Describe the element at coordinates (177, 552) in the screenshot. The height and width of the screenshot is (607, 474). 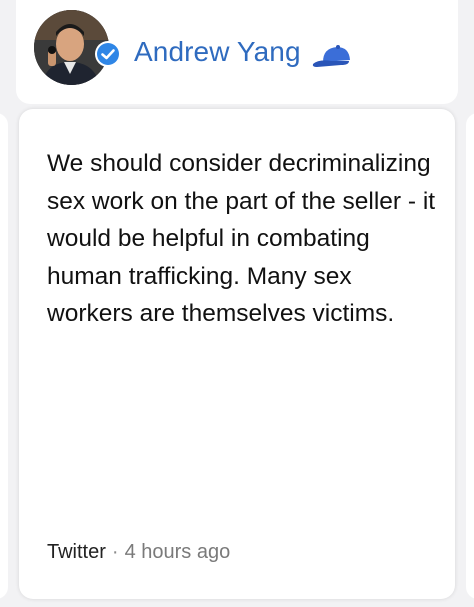
I see `timestamp: 4 hours ago` at that location.